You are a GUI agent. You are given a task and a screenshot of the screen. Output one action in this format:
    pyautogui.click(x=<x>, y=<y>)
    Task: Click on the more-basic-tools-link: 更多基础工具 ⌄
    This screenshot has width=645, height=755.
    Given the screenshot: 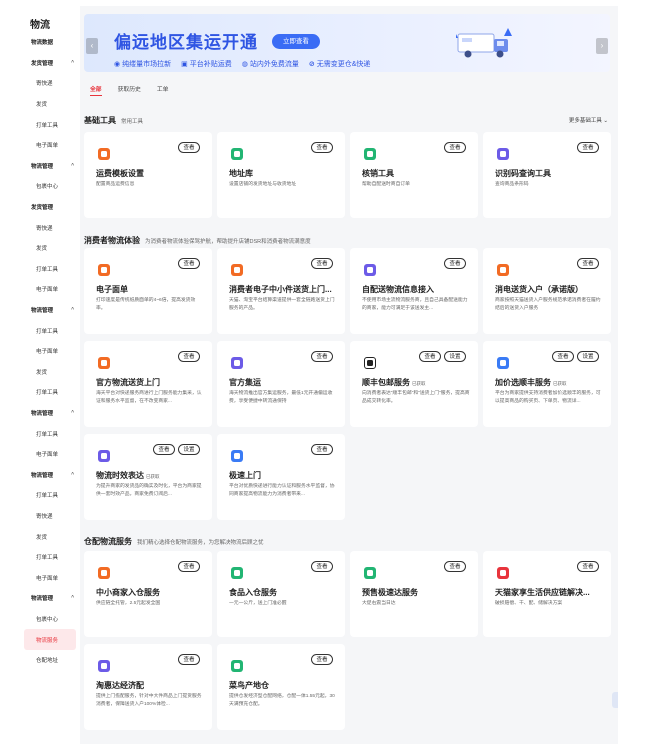 What is the action you would take?
    pyautogui.click(x=588, y=120)
    